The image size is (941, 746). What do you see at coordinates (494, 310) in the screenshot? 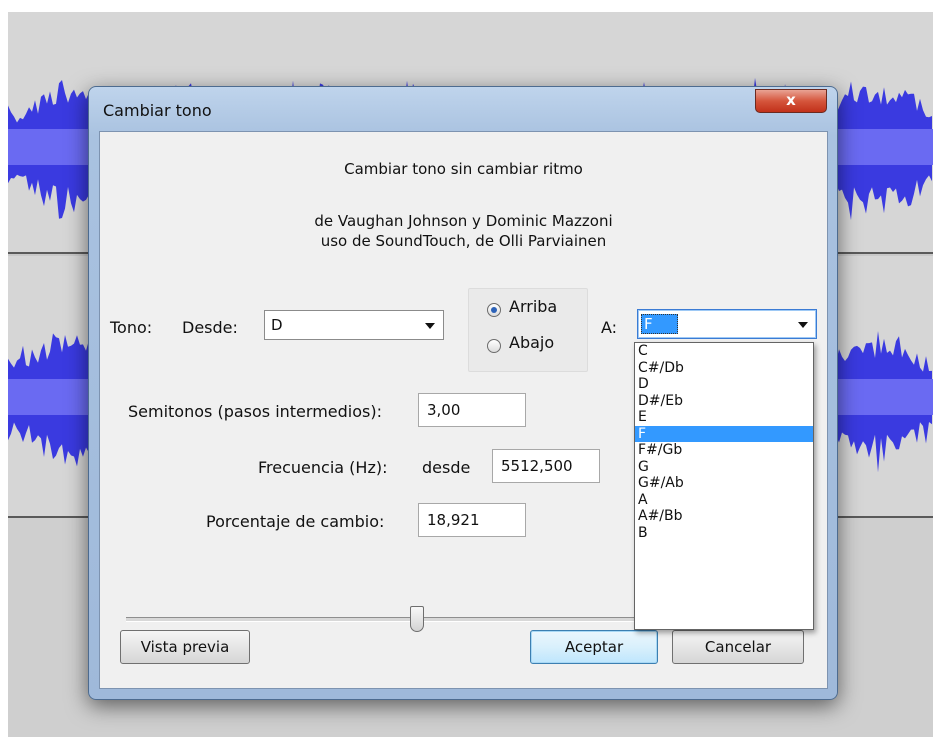
I see `radio-up` at bounding box center [494, 310].